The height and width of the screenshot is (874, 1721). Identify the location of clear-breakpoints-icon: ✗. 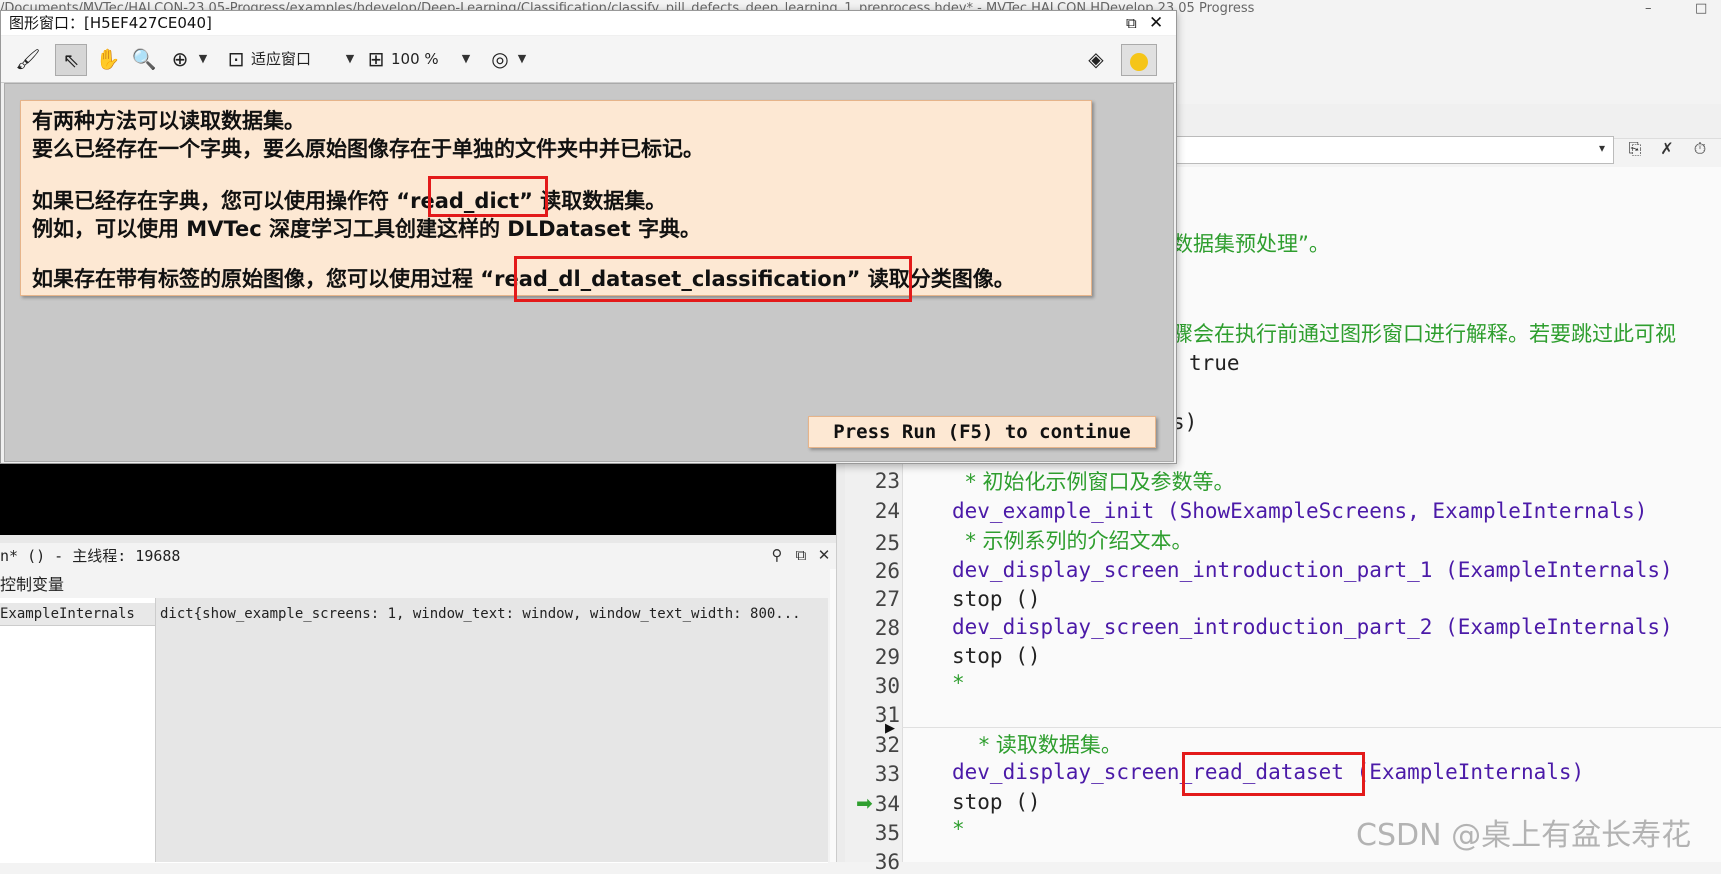
(1667, 149).